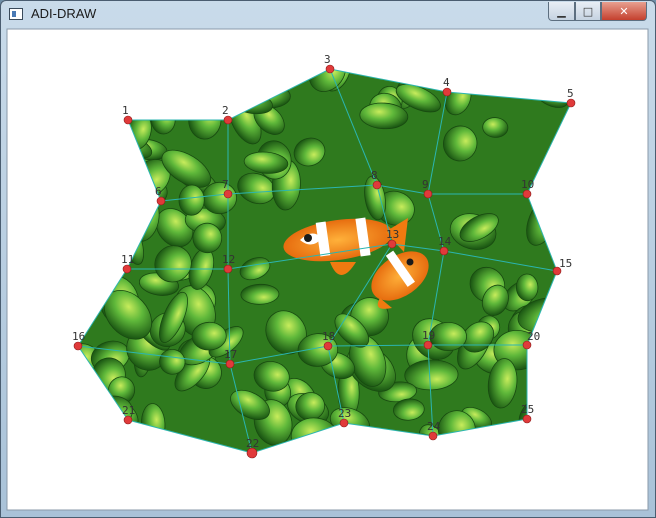  What do you see at coordinates (570, 93) in the screenshot?
I see `control-point-label: 5` at bounding box center [570, 93].